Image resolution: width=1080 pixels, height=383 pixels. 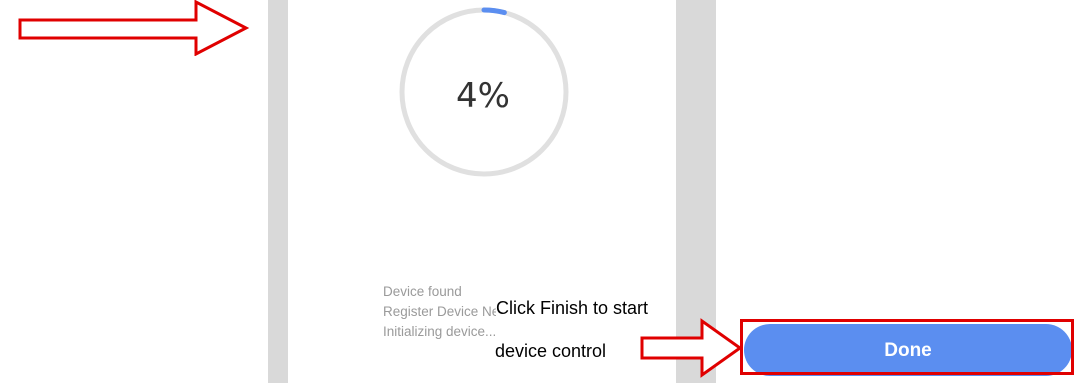 What do you see at coordinates (691, 348) in the screenshot?
I see `annotation-arrow-done-icon` at bounding box center [691, 348].